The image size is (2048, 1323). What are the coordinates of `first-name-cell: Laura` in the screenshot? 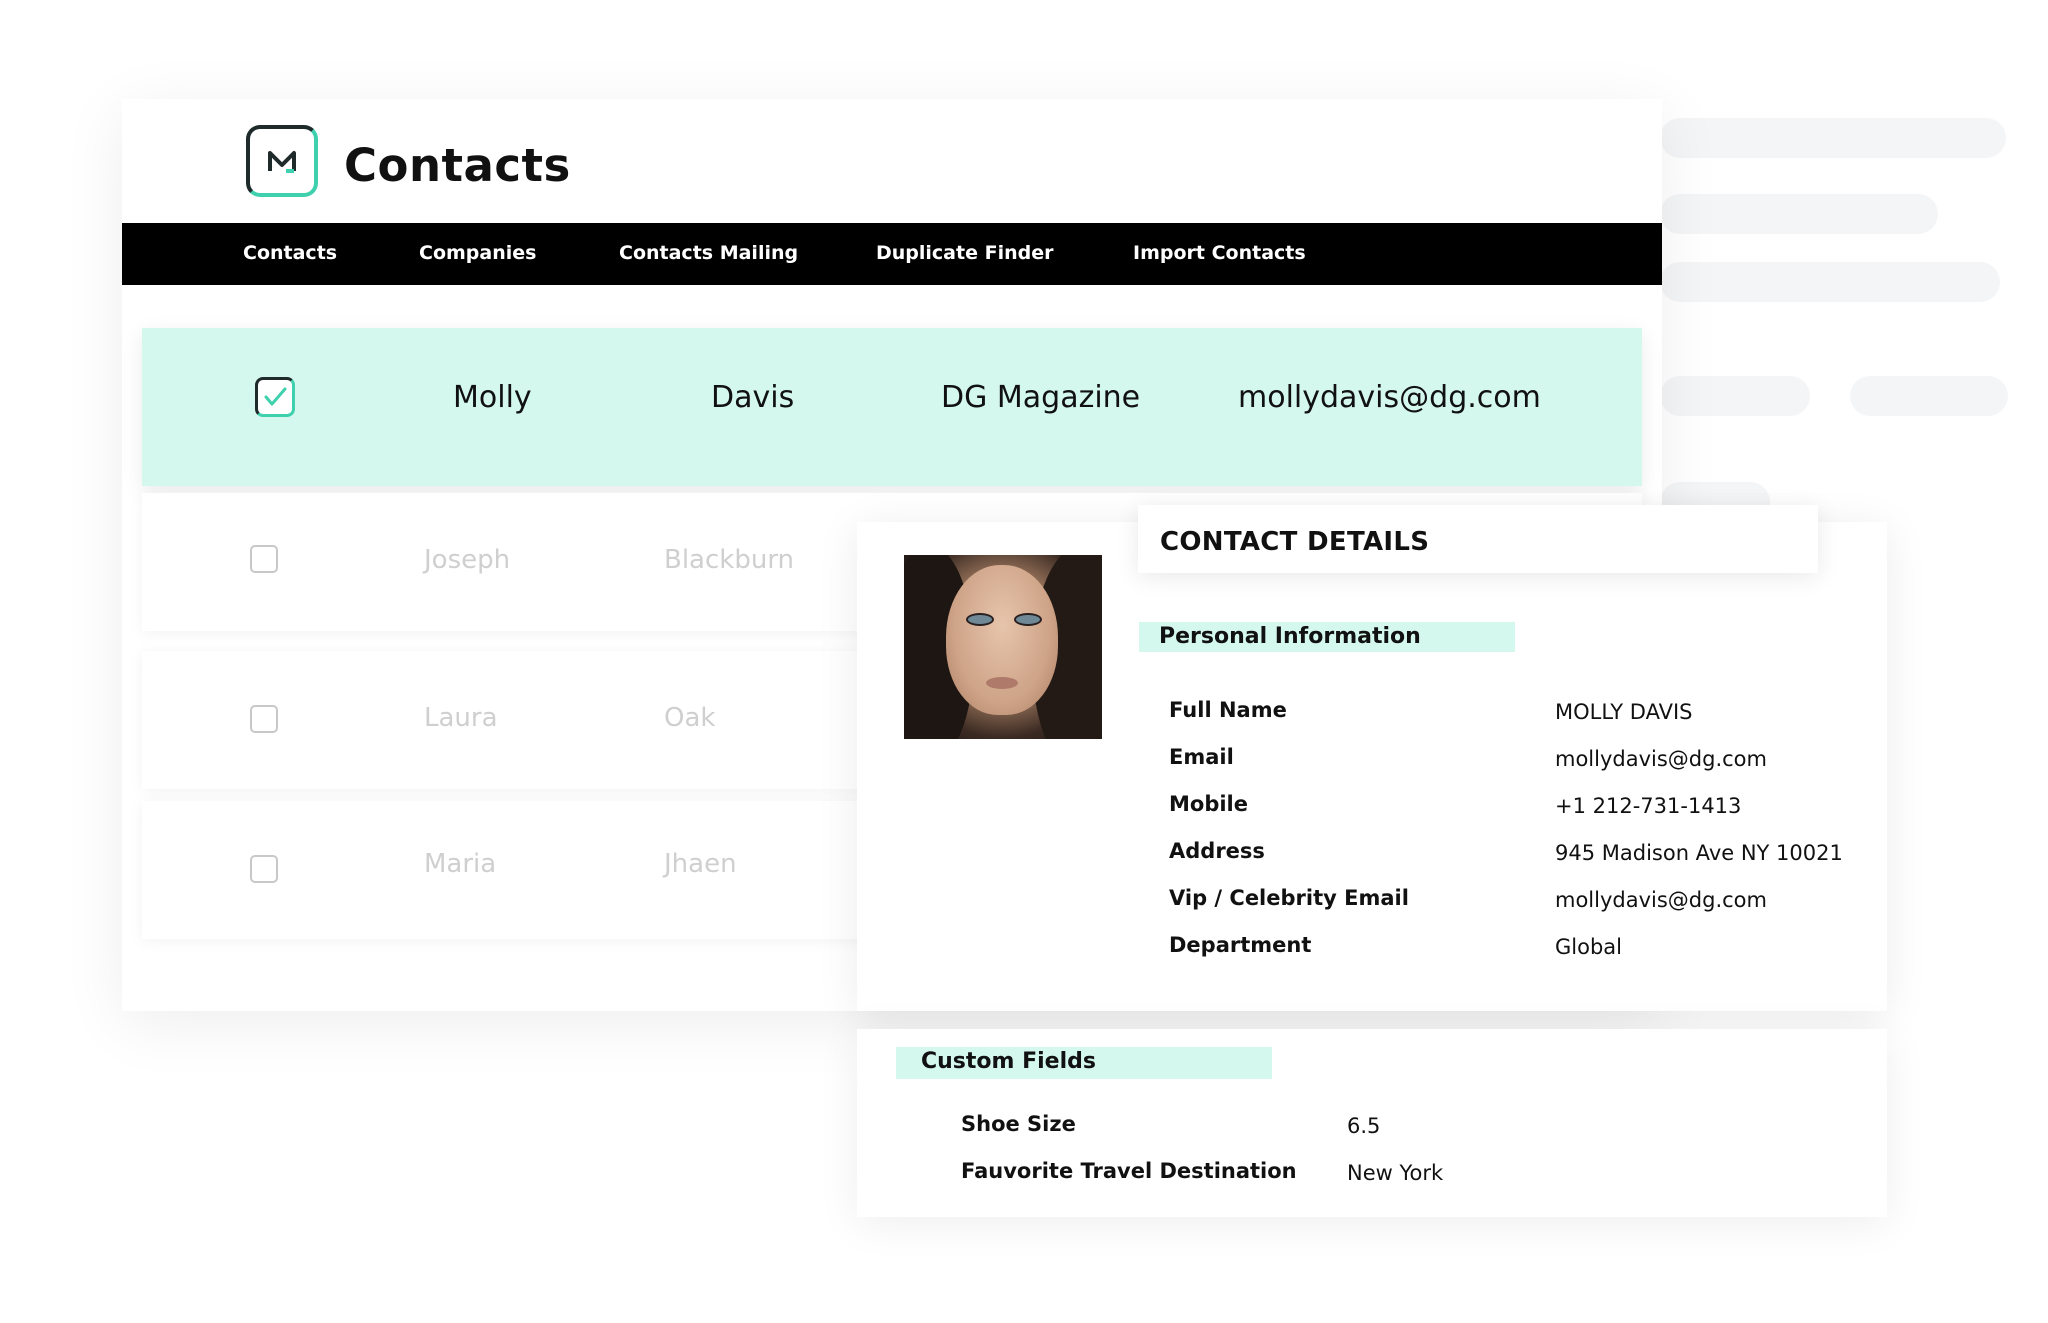 It's located at (461, 718).